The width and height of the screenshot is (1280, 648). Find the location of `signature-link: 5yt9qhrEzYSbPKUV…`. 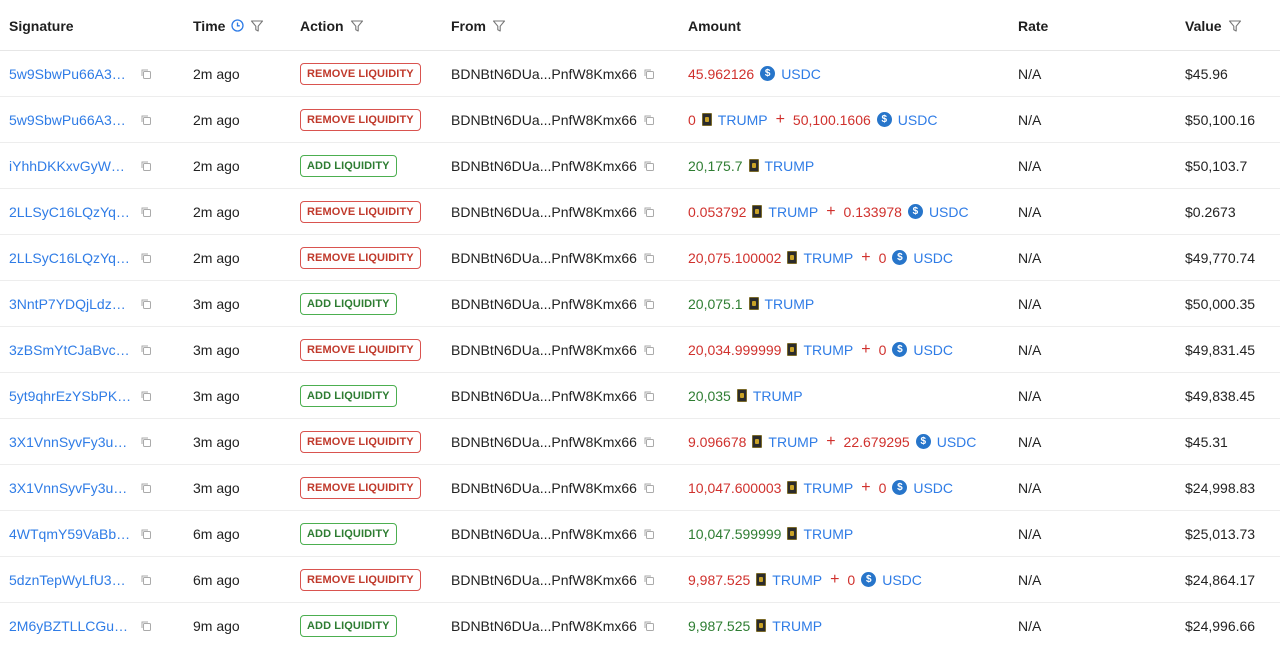

signature-link: 5yt9qhrEzYSbPKUV… is located at coordinates (71, 396).